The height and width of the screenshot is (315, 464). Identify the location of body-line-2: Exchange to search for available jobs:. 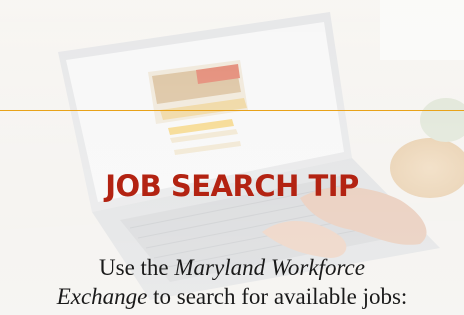
(232, 296).